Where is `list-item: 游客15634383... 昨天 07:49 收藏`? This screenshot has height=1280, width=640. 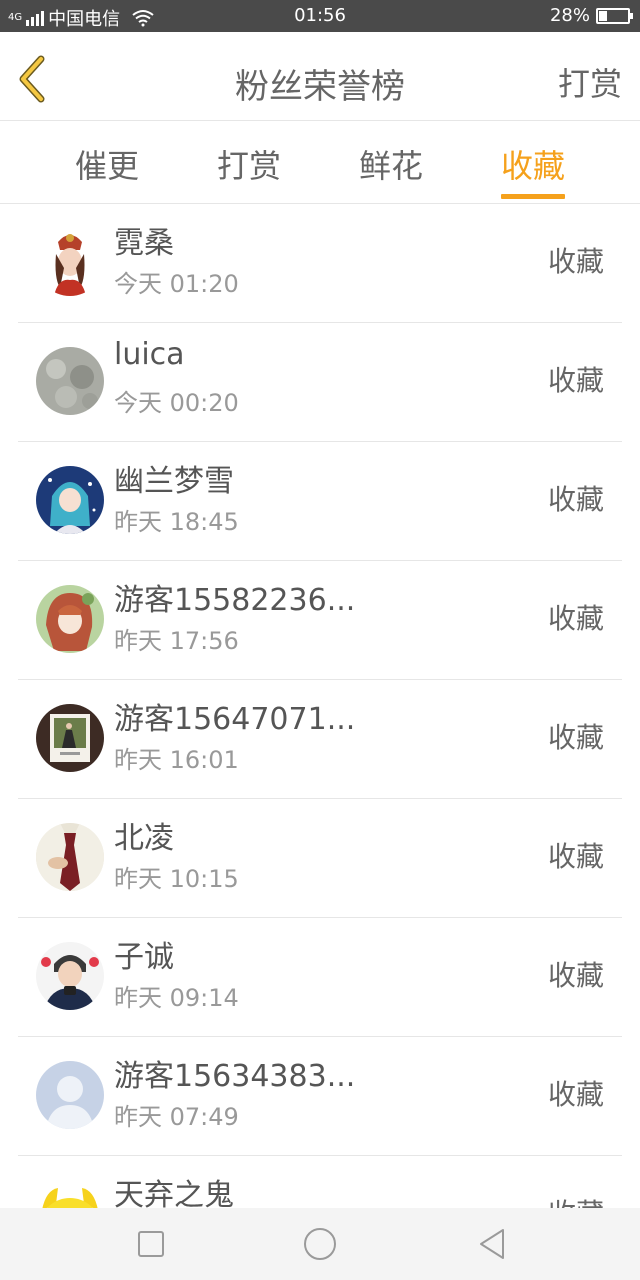 list-item: 游客15634383... 昨天 07:49 收藏 is located at coordinates (320, 1096).